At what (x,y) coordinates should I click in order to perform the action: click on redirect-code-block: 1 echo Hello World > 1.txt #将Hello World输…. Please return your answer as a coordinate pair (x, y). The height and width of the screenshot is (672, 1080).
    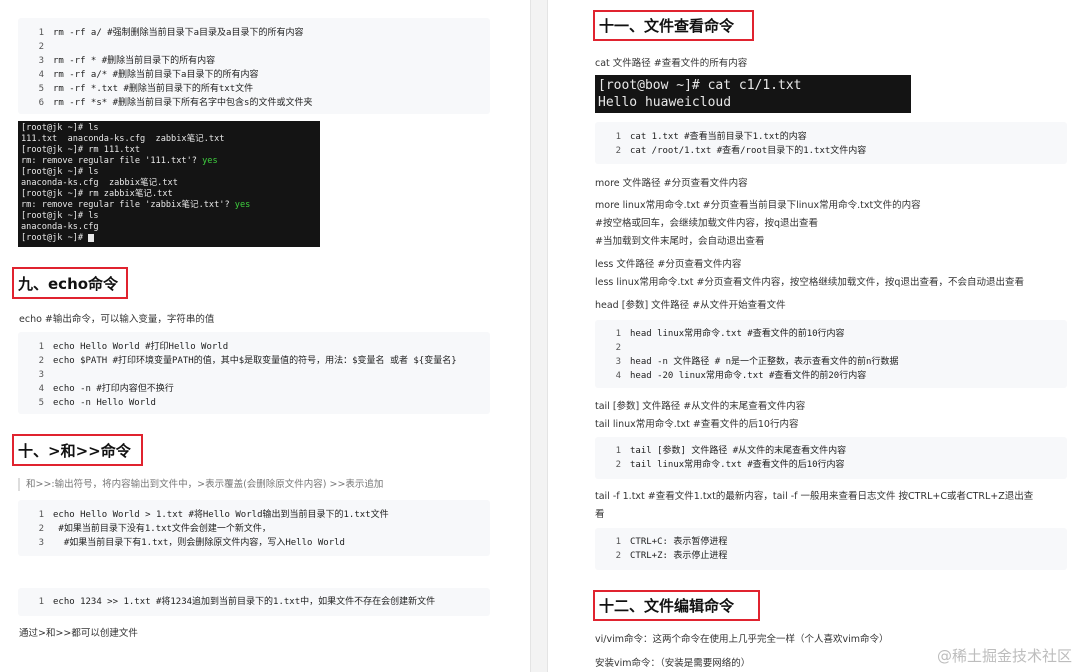
    Looking at the image, I should click on (254, 528).